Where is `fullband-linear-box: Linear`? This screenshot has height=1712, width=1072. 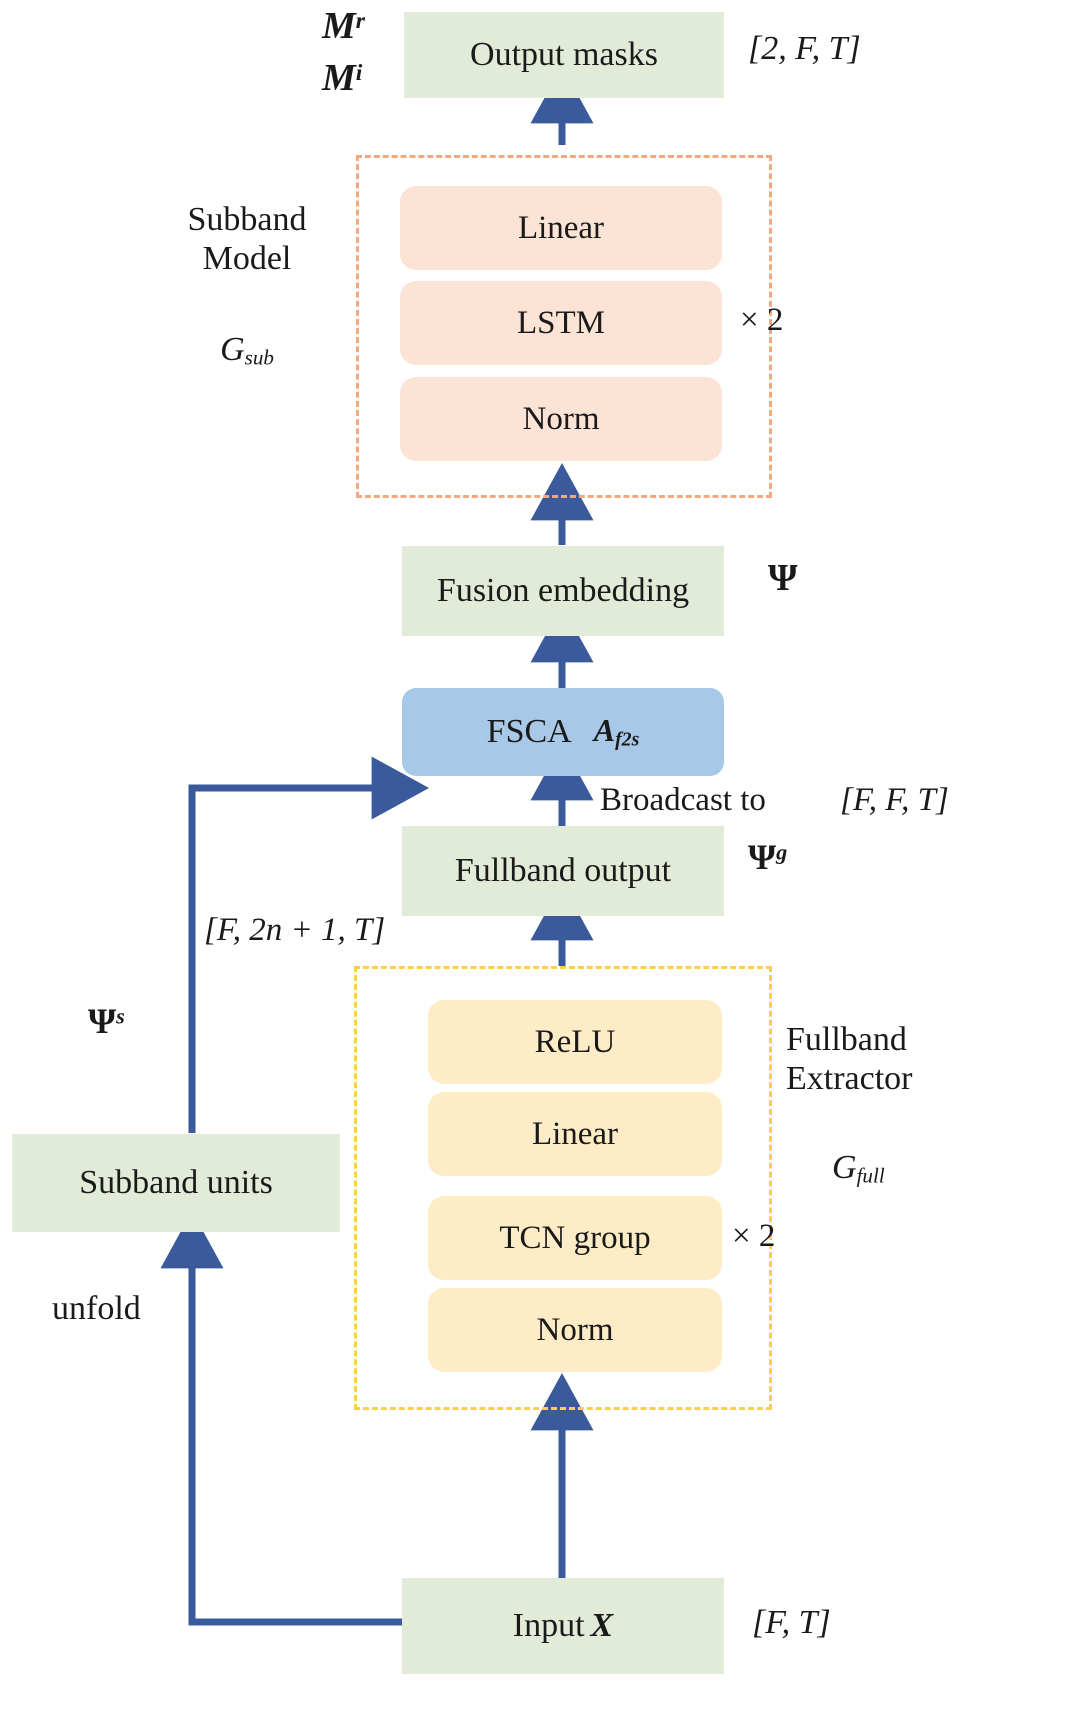 fullband-linear-box: Linear is located at coordinates (575, 1134).